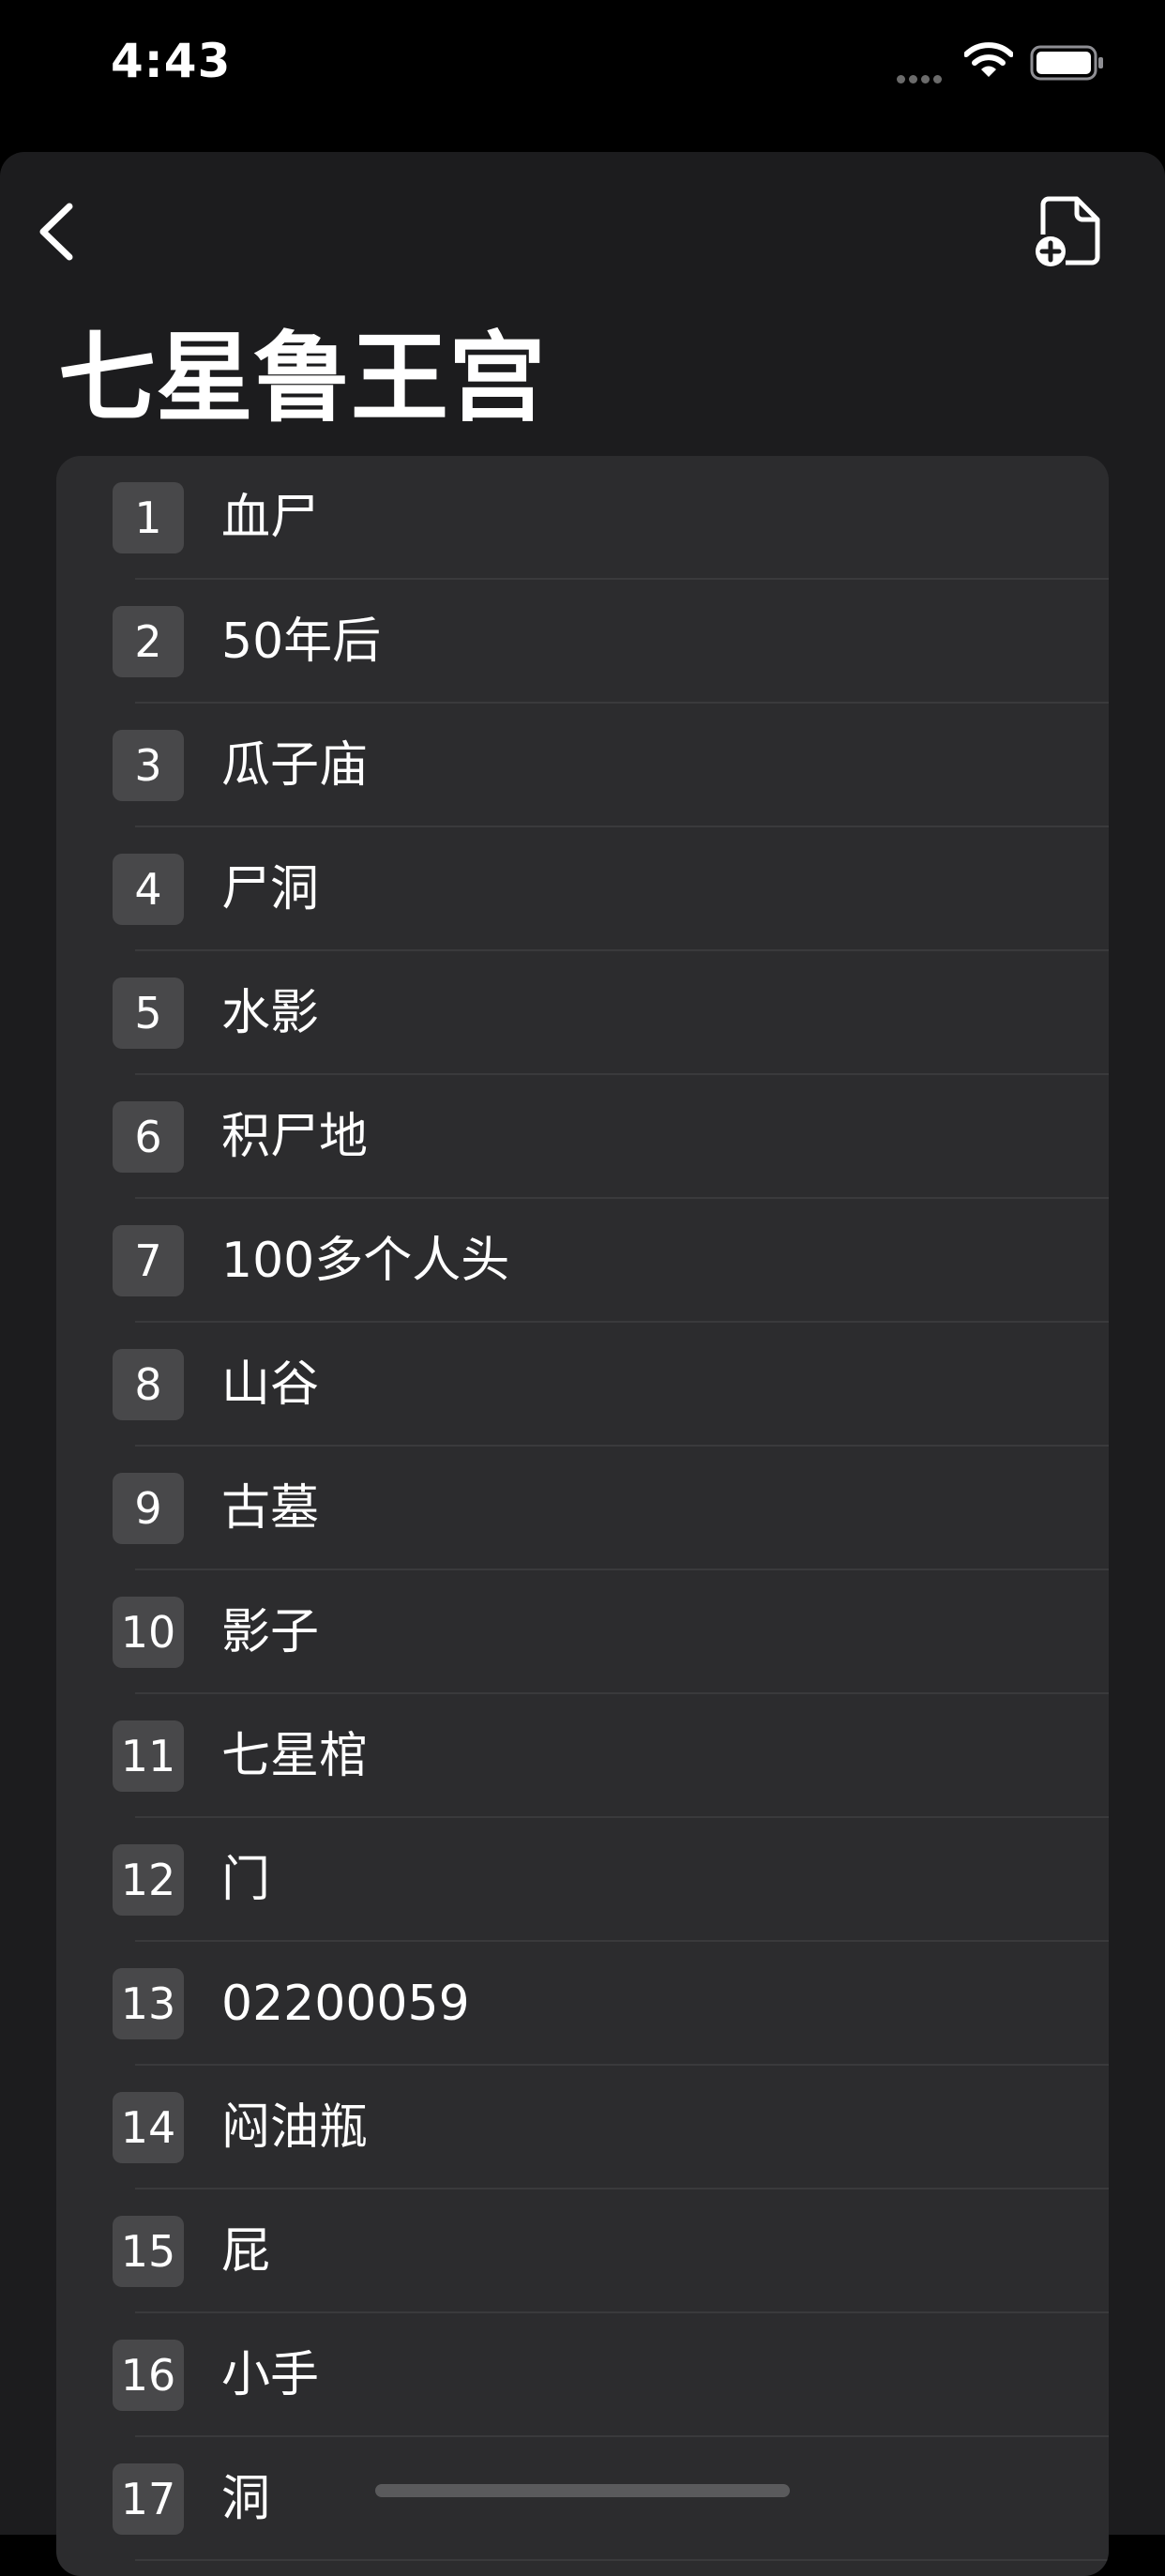 Image resolution: width=1165 pixels, height=2576 pixels. I want to click on chapter-title: 50年后, so click(301, 642).